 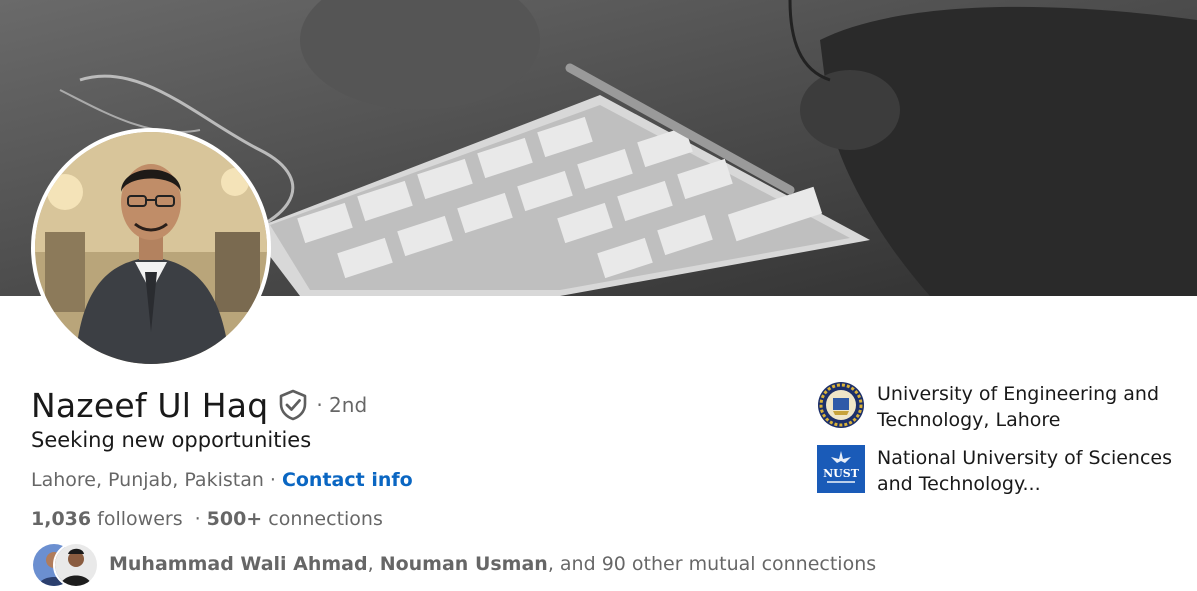 I want to click on mutual-rest: , and 90 other mutual connections, so click(x=712, y=564).